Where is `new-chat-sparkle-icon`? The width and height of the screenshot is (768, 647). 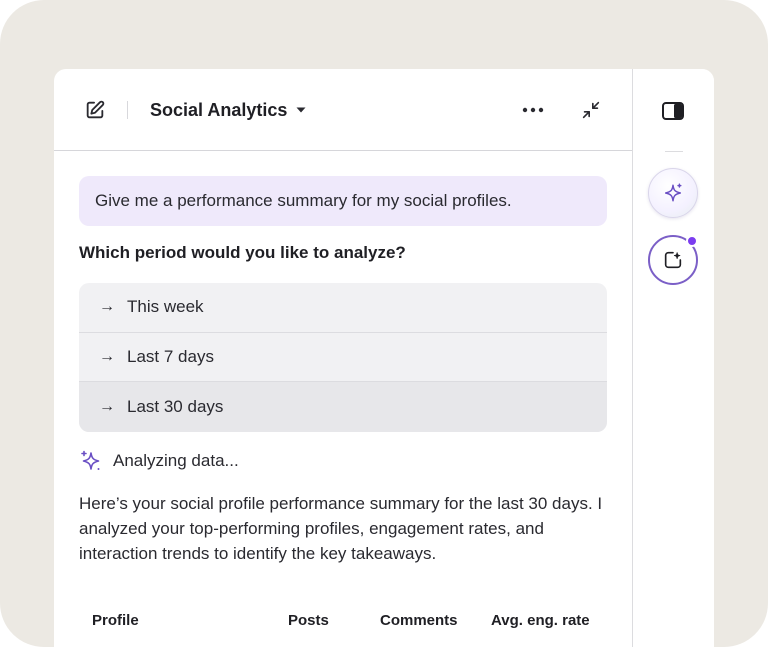 new-chat-sparkle-icon is located at coordinates (673, 260).